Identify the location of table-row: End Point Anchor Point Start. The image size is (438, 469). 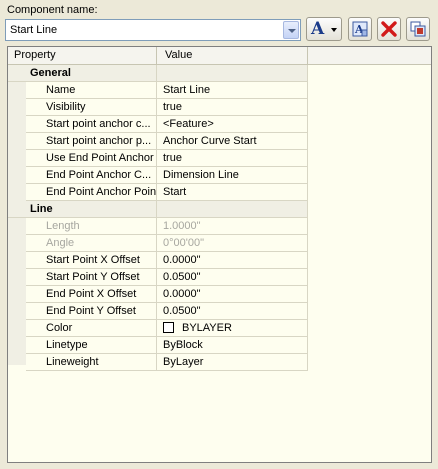
(219, 192).